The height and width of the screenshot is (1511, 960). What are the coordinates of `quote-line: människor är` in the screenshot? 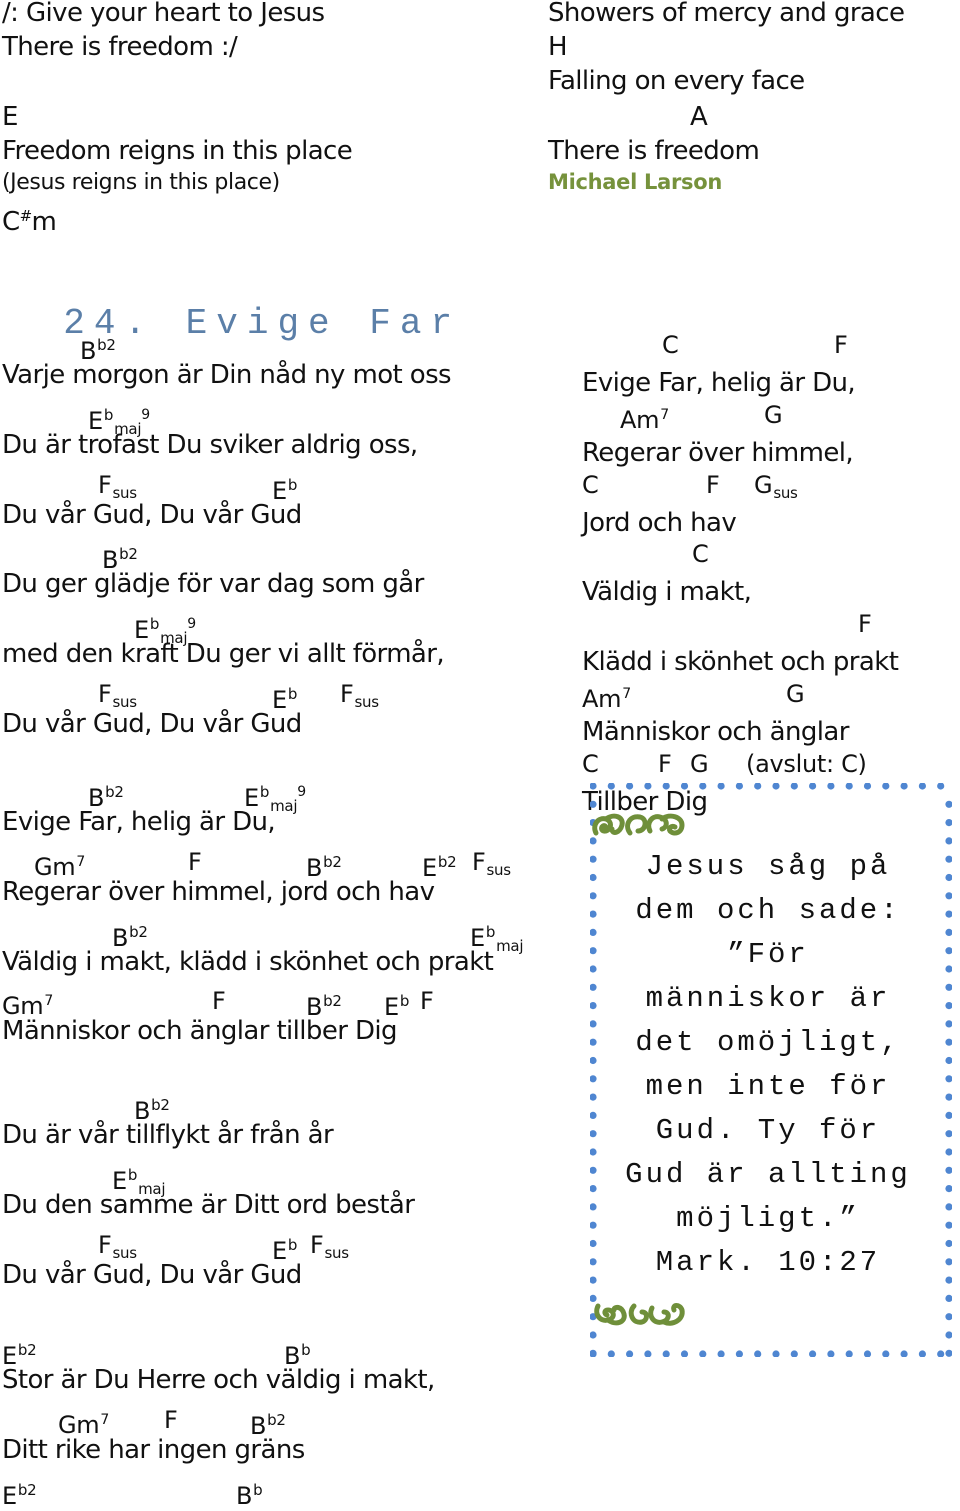 It's located at (768, 998).